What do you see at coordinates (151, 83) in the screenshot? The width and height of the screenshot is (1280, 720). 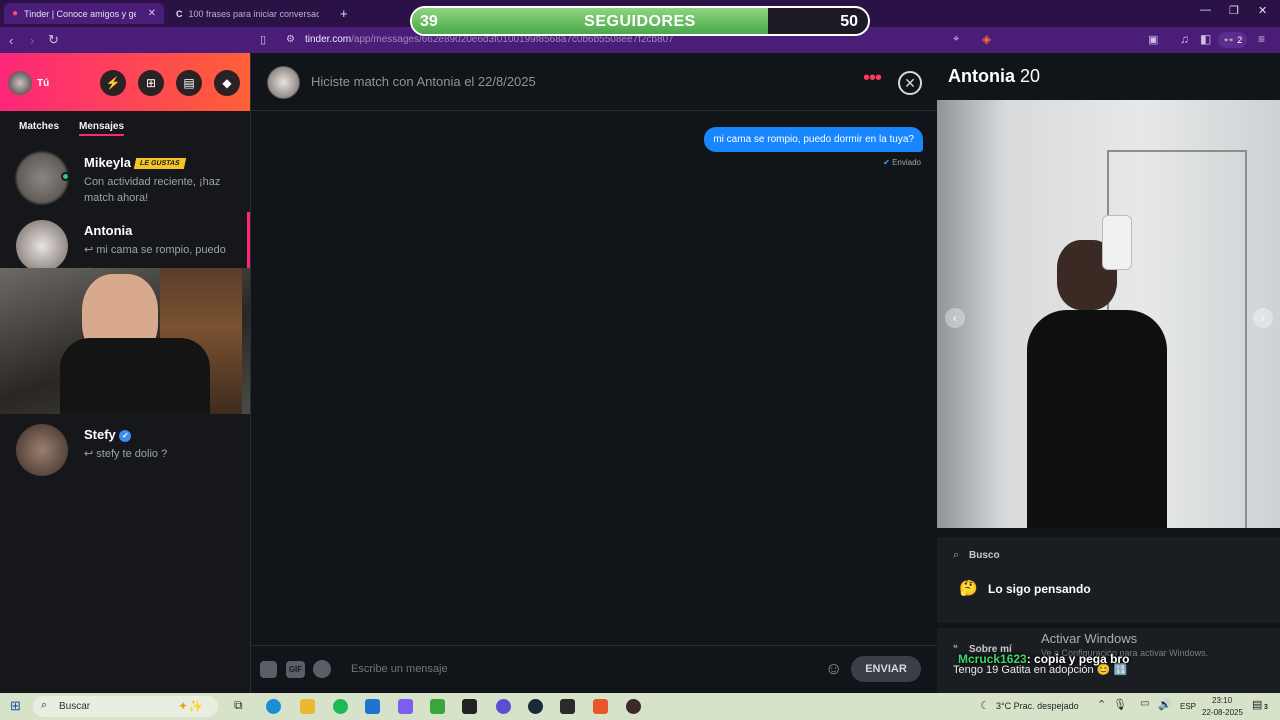 I see `explore-icon: ⊞` at bounding box center [151, 83].